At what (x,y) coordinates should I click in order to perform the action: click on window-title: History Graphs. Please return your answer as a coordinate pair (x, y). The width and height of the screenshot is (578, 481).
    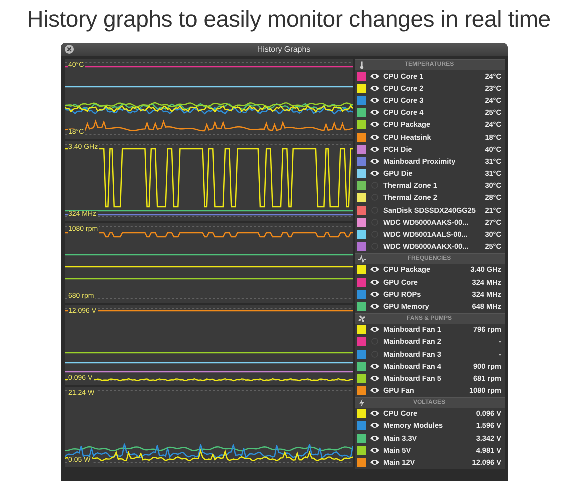
    Looking at the image, I should click on (284, 49).